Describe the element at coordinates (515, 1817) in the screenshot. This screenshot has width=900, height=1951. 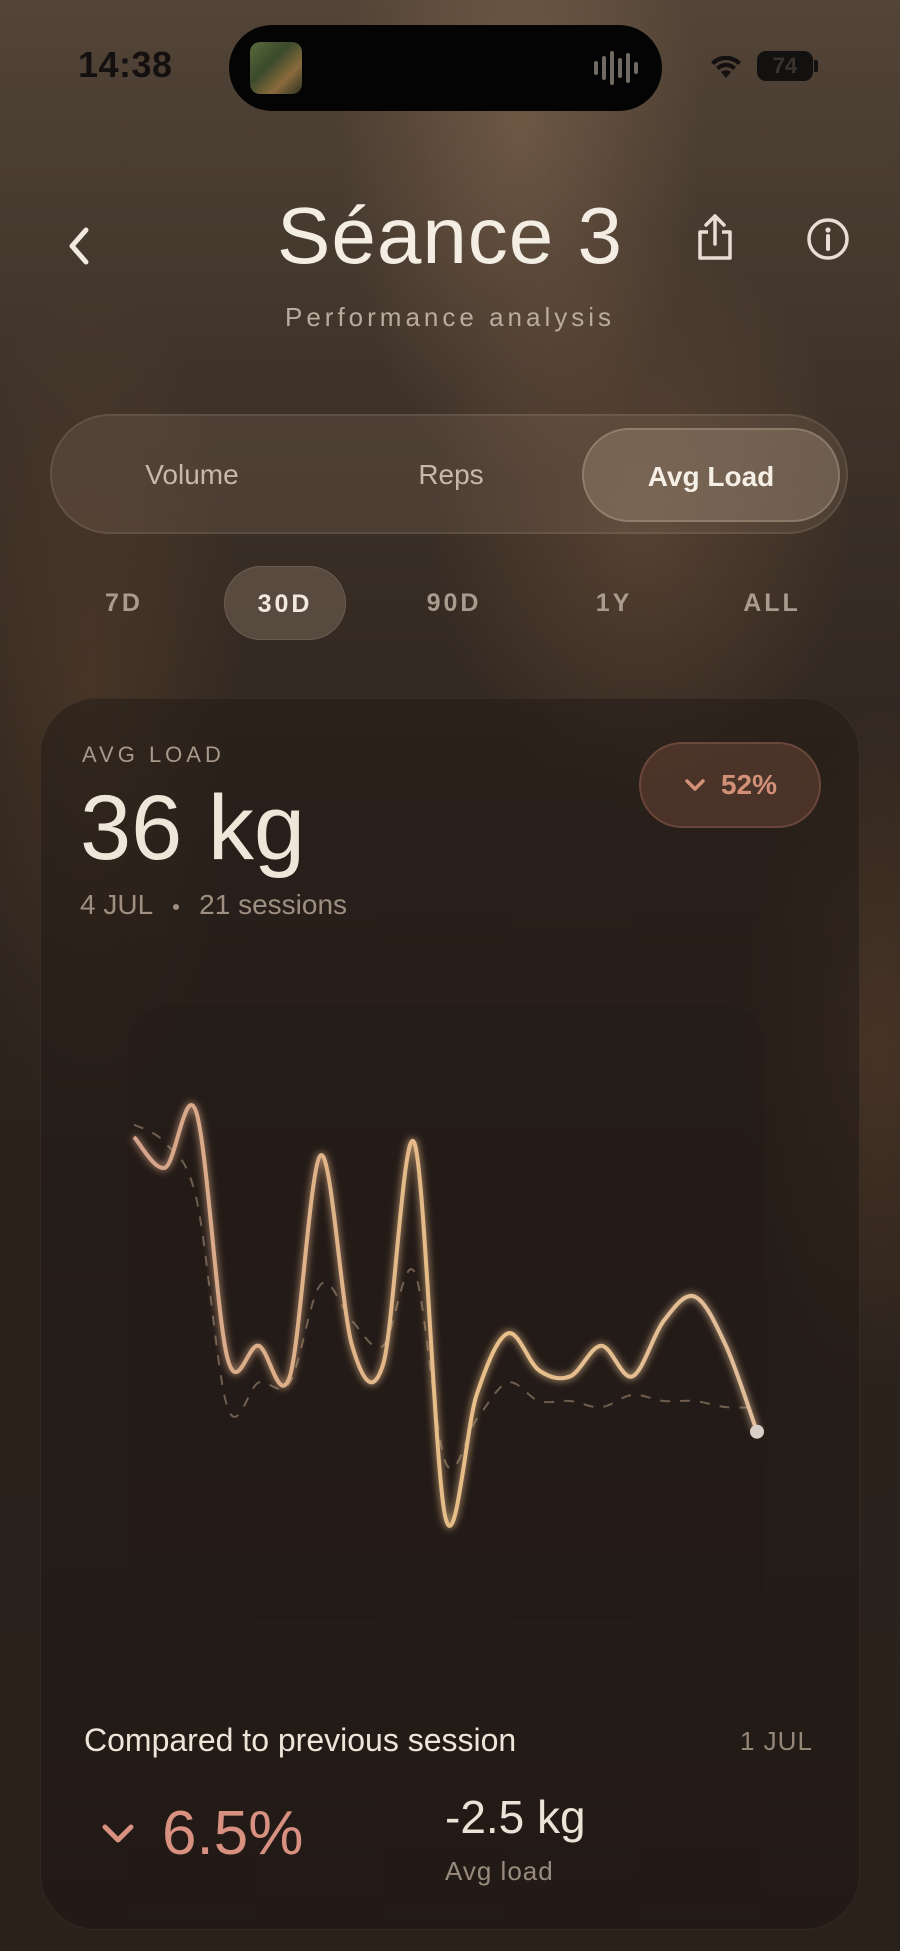
I see `comparison-delta: -2.5 kg` at that location.